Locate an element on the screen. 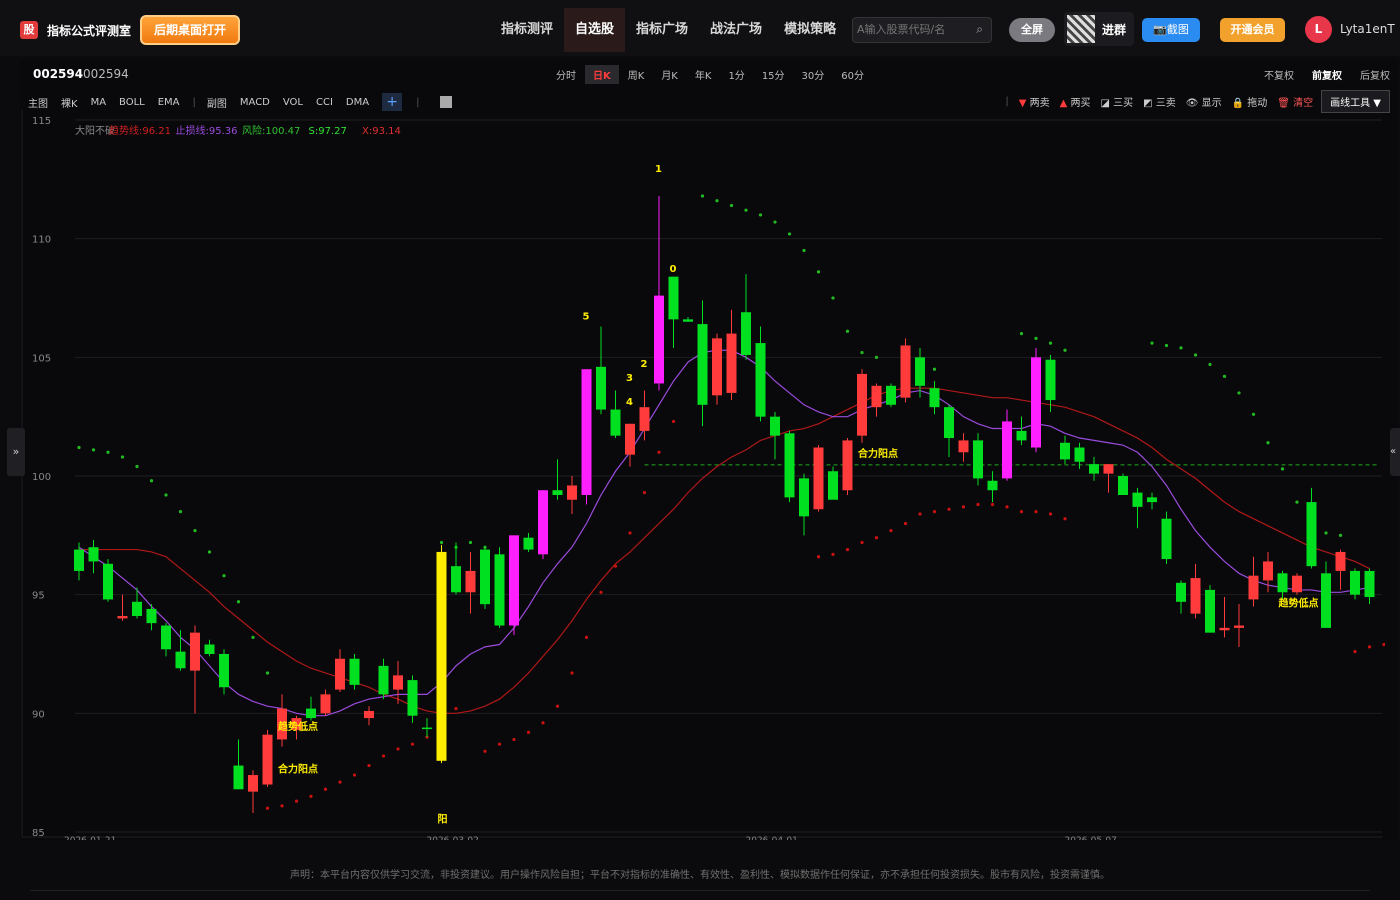  info-line-item: 趋势线:96.21 is located at coordinates (140, 130).